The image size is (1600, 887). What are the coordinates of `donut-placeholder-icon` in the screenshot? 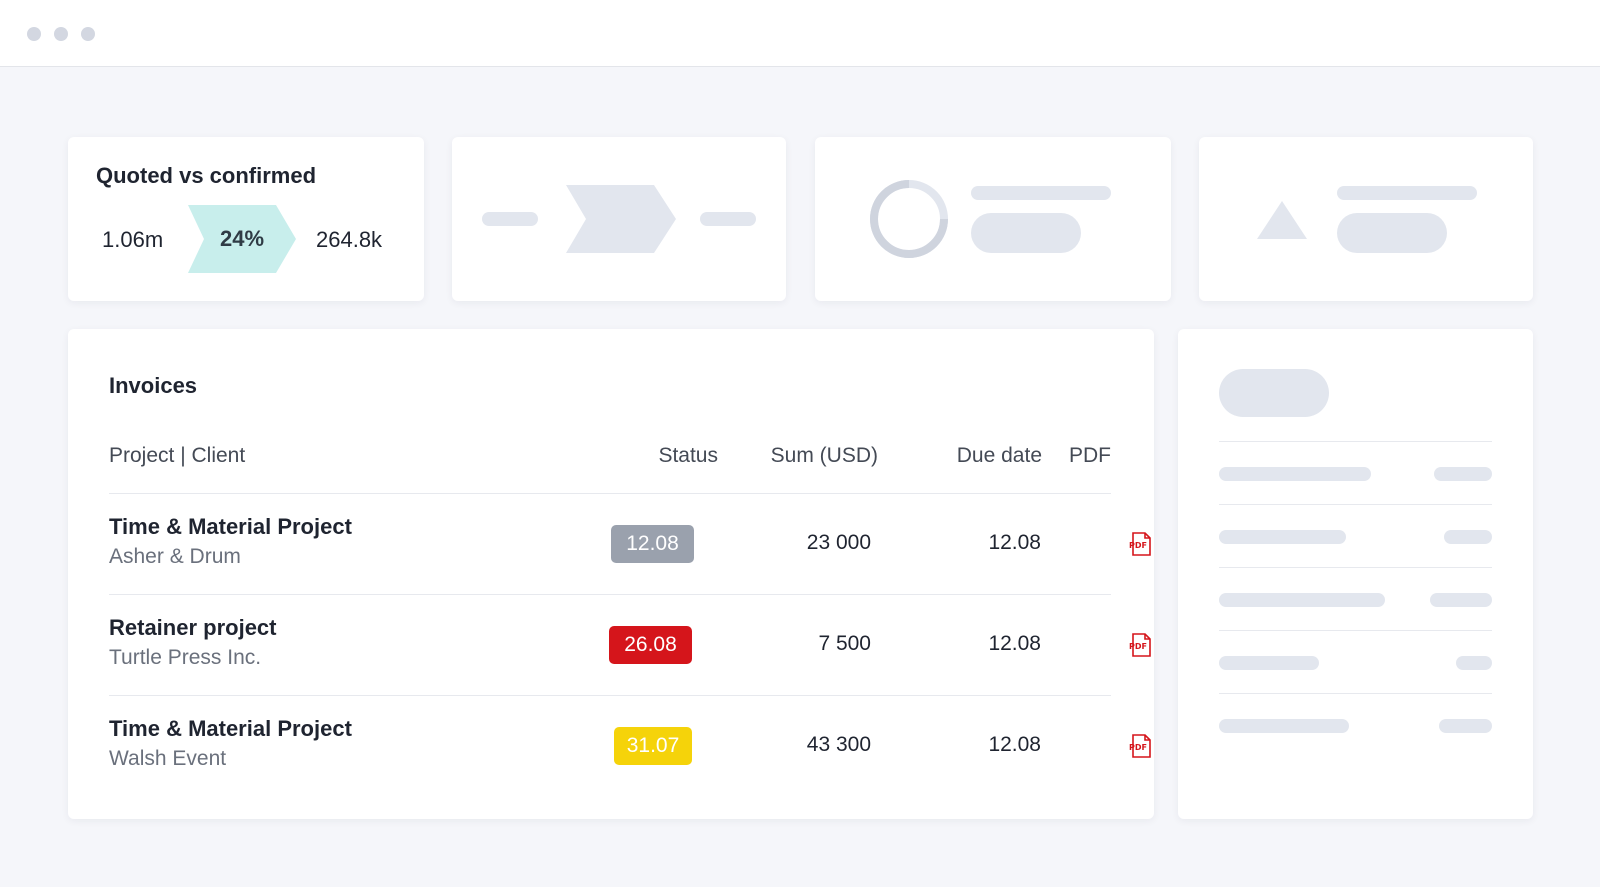 It's located at (909, 219).